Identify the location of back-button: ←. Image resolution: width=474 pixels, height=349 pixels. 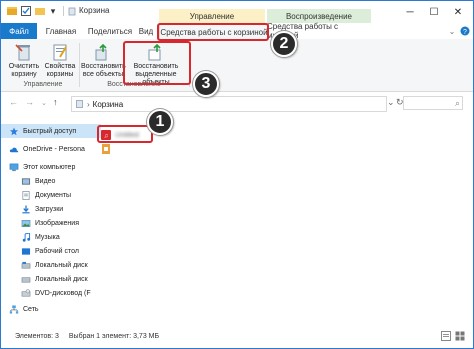
(13, 102).